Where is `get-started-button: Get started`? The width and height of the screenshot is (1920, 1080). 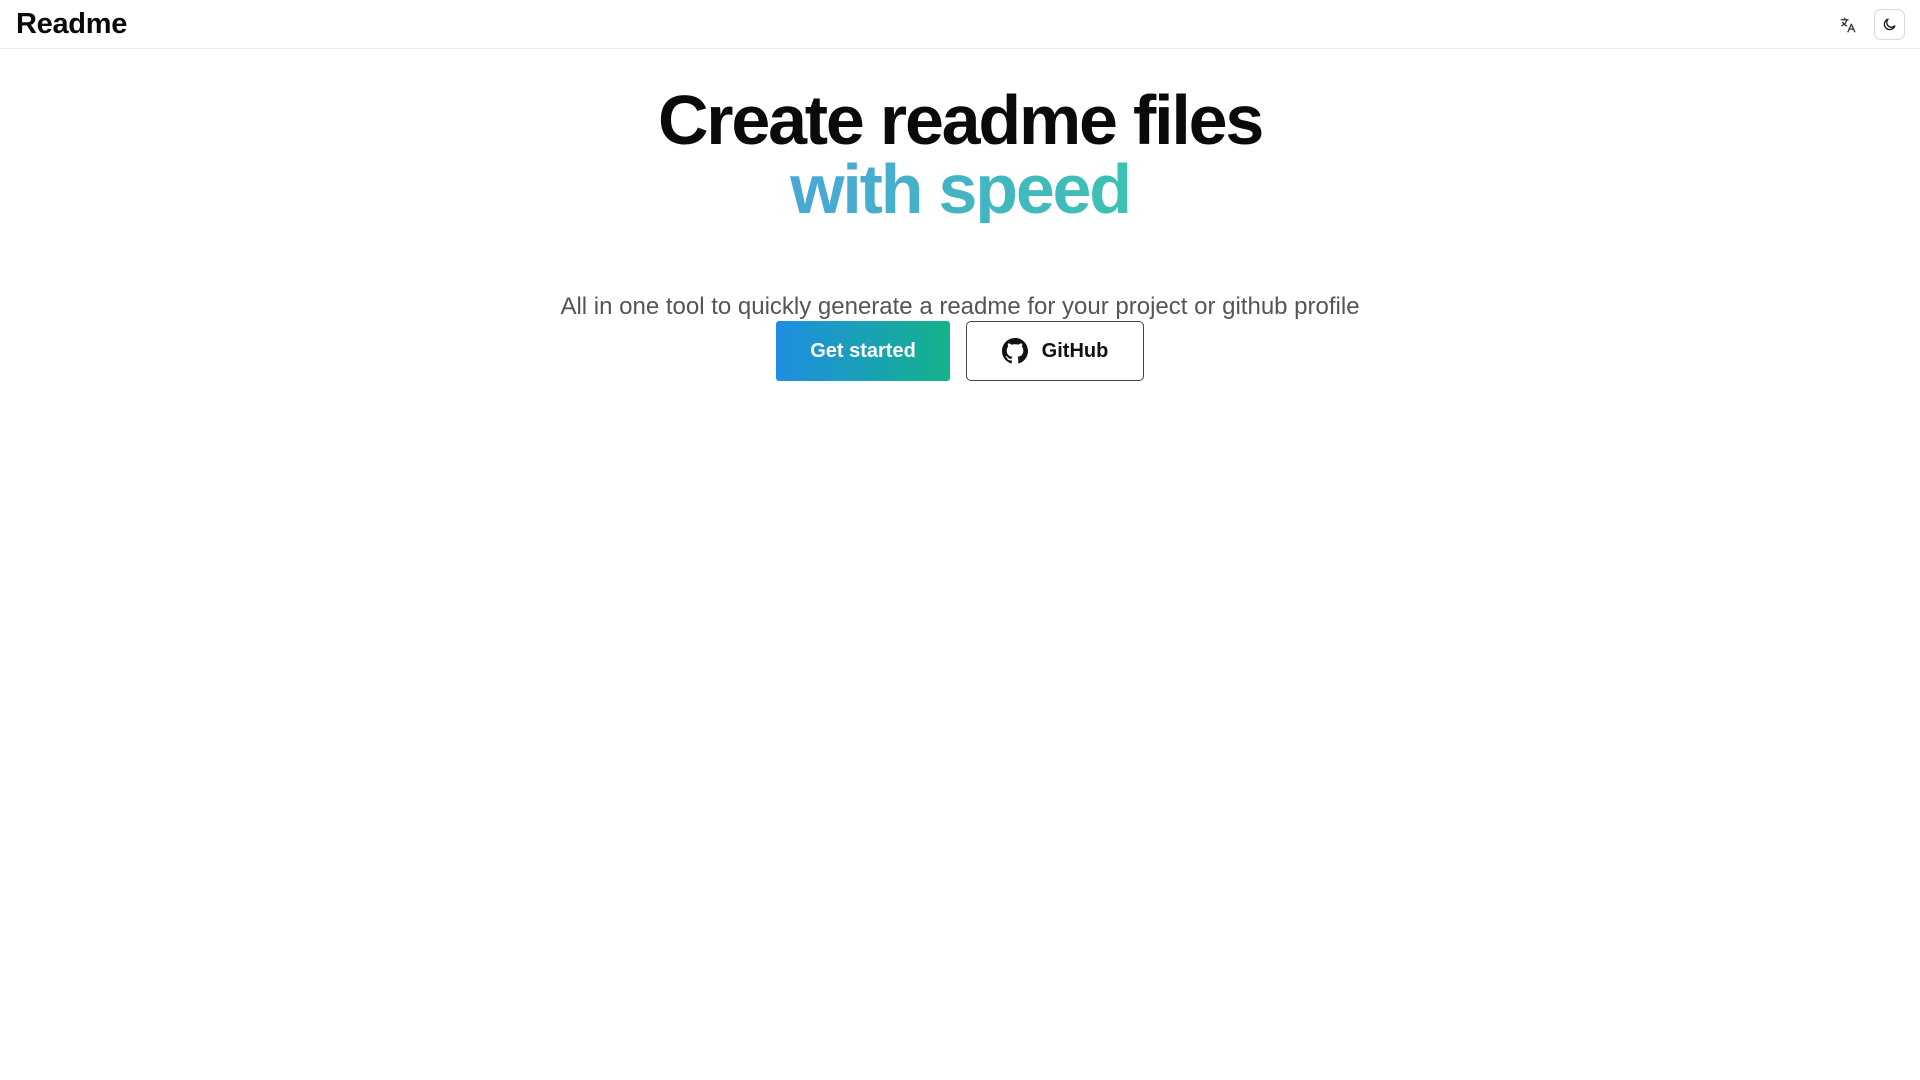 get-started-button: Get started is located at coordinates (863, 351).